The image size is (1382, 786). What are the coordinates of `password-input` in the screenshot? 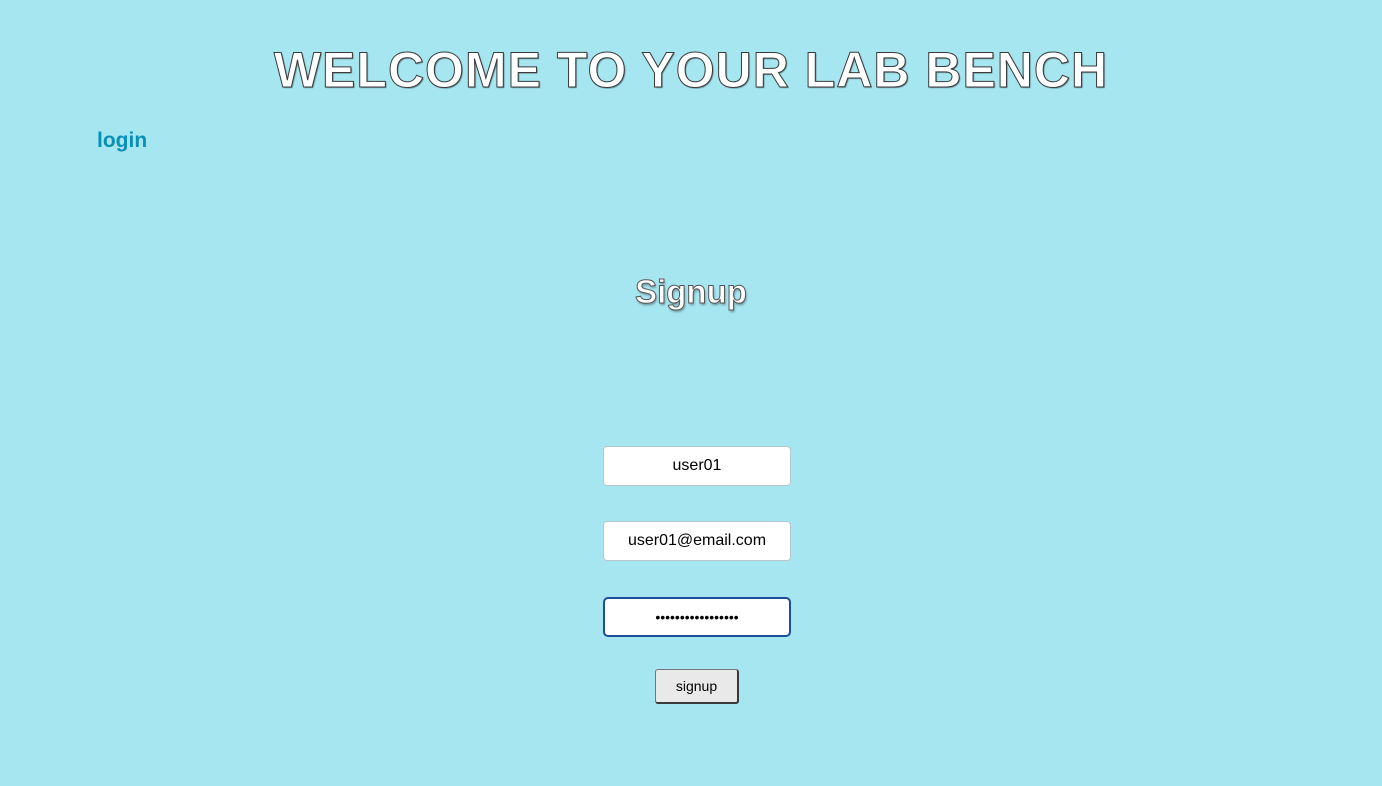 It's located at (697, 617).